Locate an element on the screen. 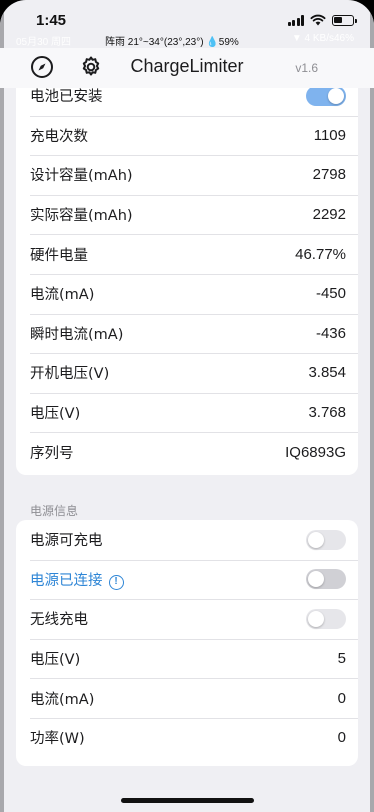  row-value: 2292 is located at coordinates (329, 215).